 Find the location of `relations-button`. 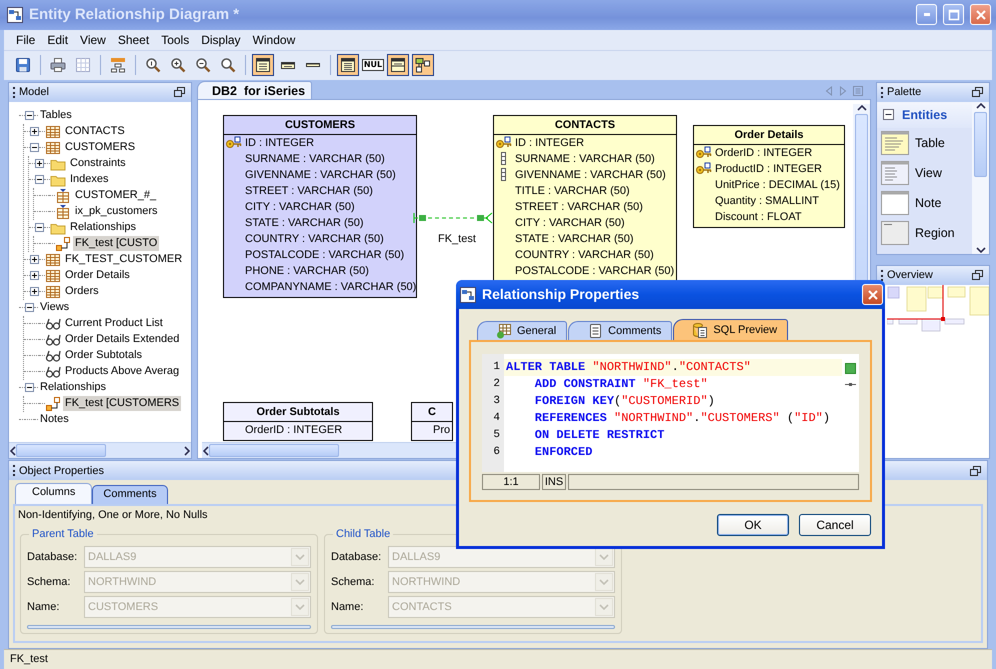

relations-button is located at coordinates (423, 65).